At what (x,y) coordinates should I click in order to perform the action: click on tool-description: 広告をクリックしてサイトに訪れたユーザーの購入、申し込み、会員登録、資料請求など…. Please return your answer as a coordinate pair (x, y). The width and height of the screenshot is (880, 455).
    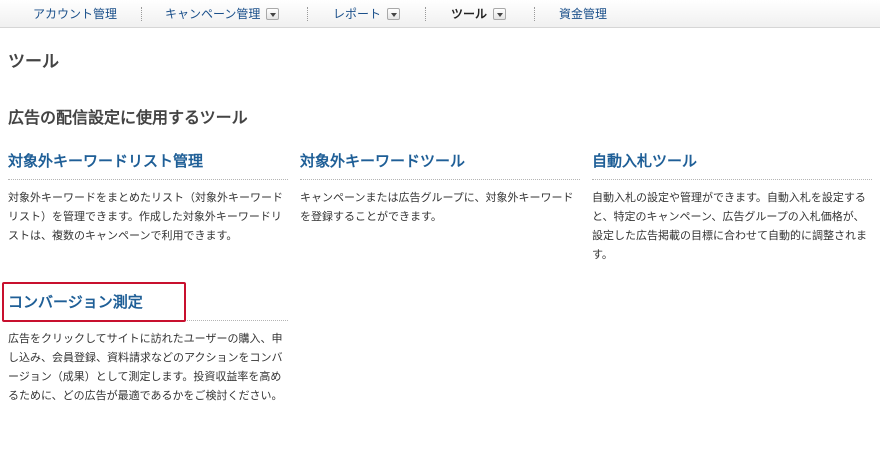
    Looking at the image, I should click on (145, 367).